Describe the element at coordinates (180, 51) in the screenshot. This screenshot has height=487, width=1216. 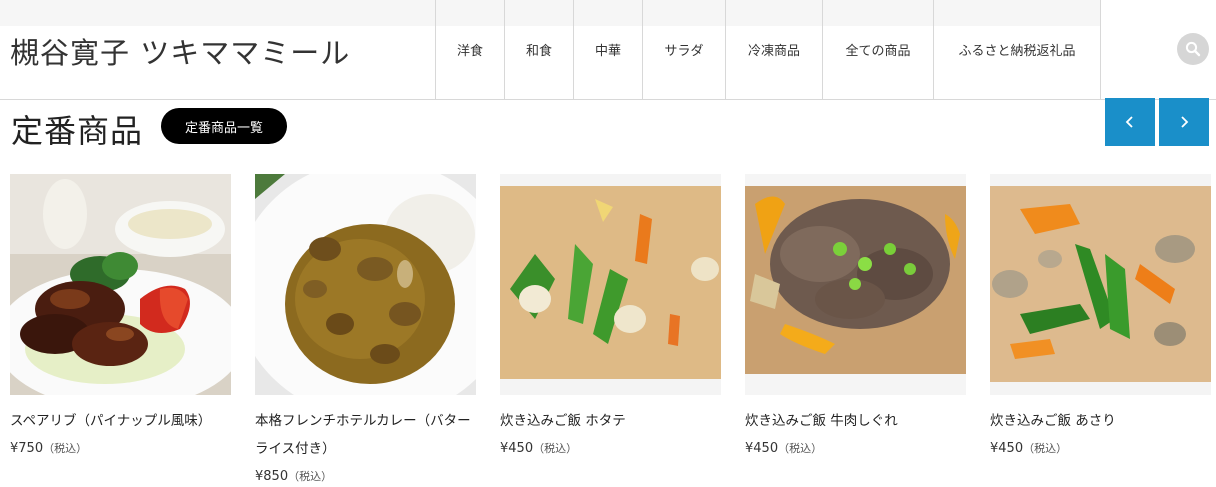
I see `site-title: 槻谷寛子 ツキママミール` at that location.